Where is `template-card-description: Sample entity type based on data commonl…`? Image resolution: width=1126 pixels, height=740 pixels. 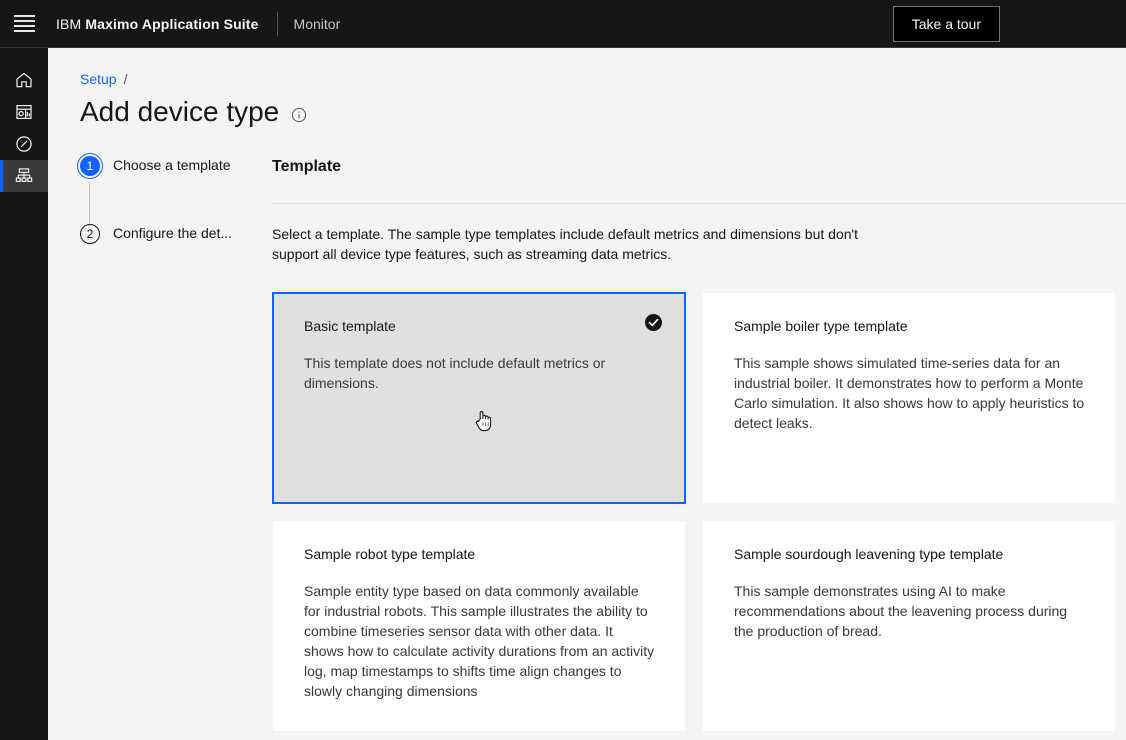
template-card-description: Sample entity type based on data commonl… is located at coordinates (479, 641).